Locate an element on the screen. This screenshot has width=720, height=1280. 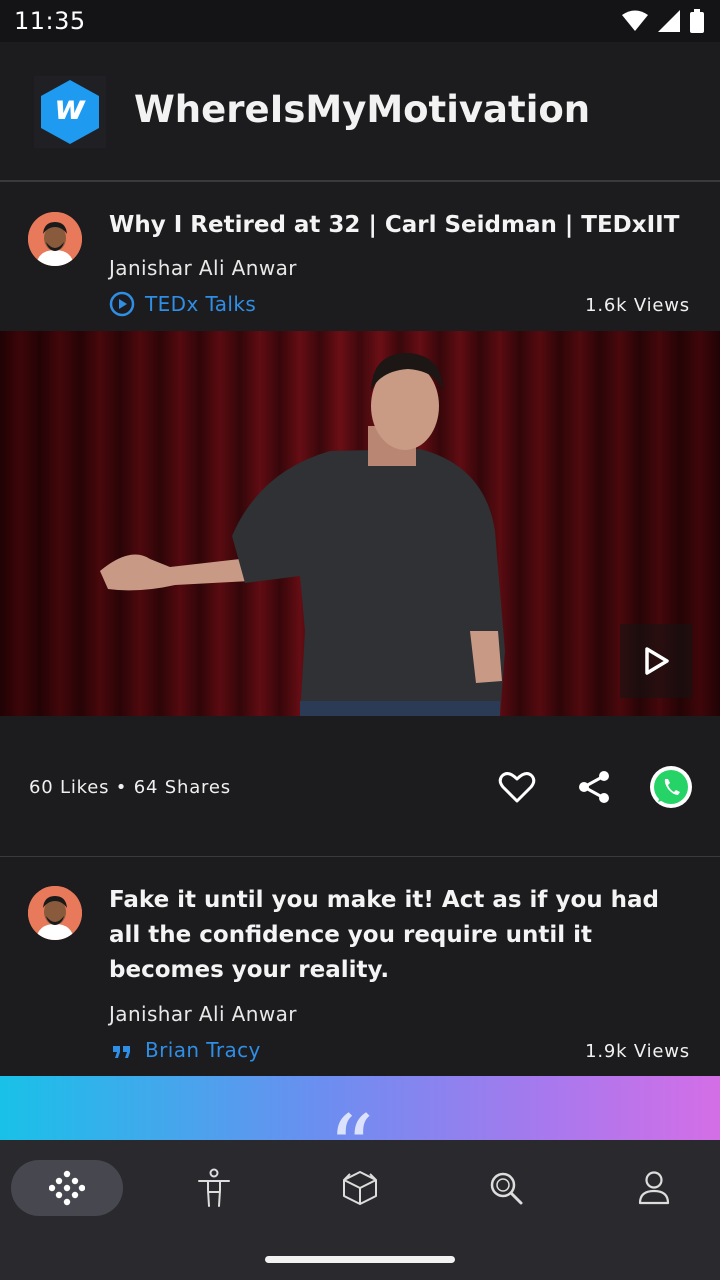
profile-icon is located at coordinates (654, 1188).